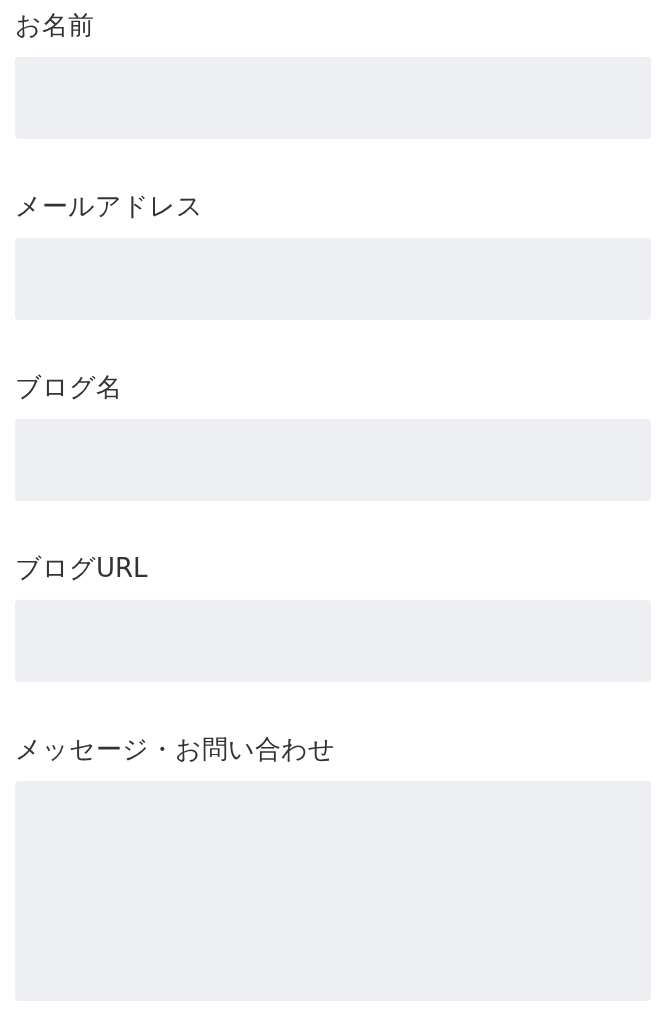  What do you see at coordinates (109, 206) in the screenshot?
I see `field-label: メールアドレス` at bounding box center [109, 206].